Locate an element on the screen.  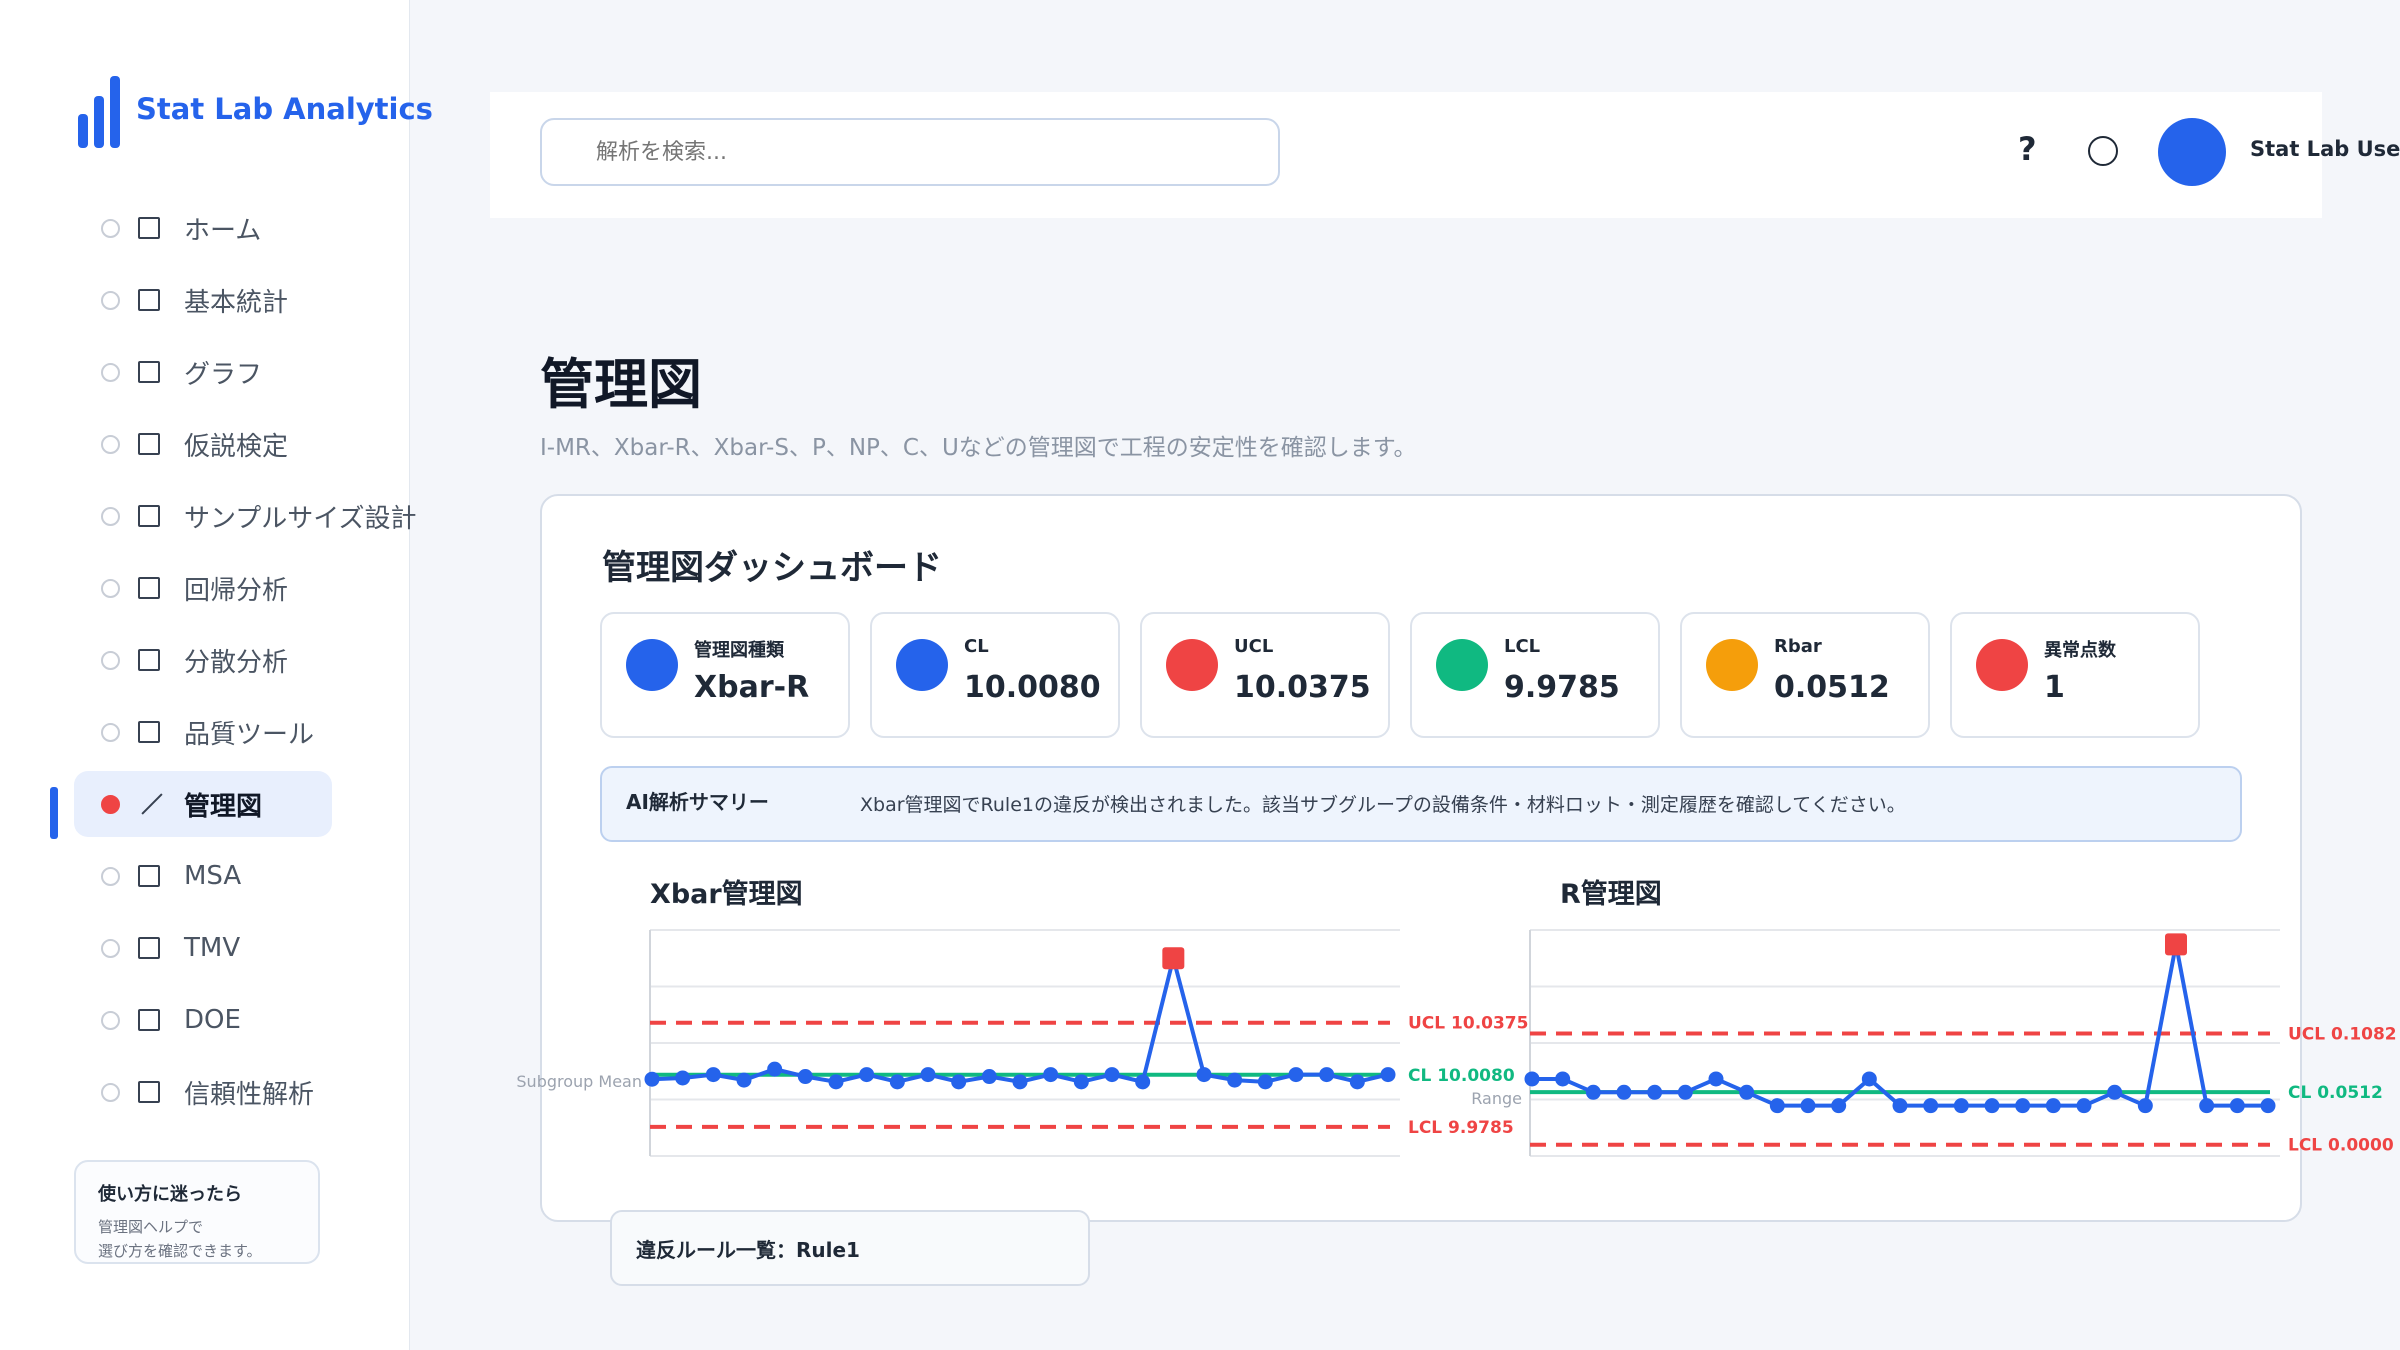
ai-summary-title: AI解析サマリー is located at coordinates (697, 802).